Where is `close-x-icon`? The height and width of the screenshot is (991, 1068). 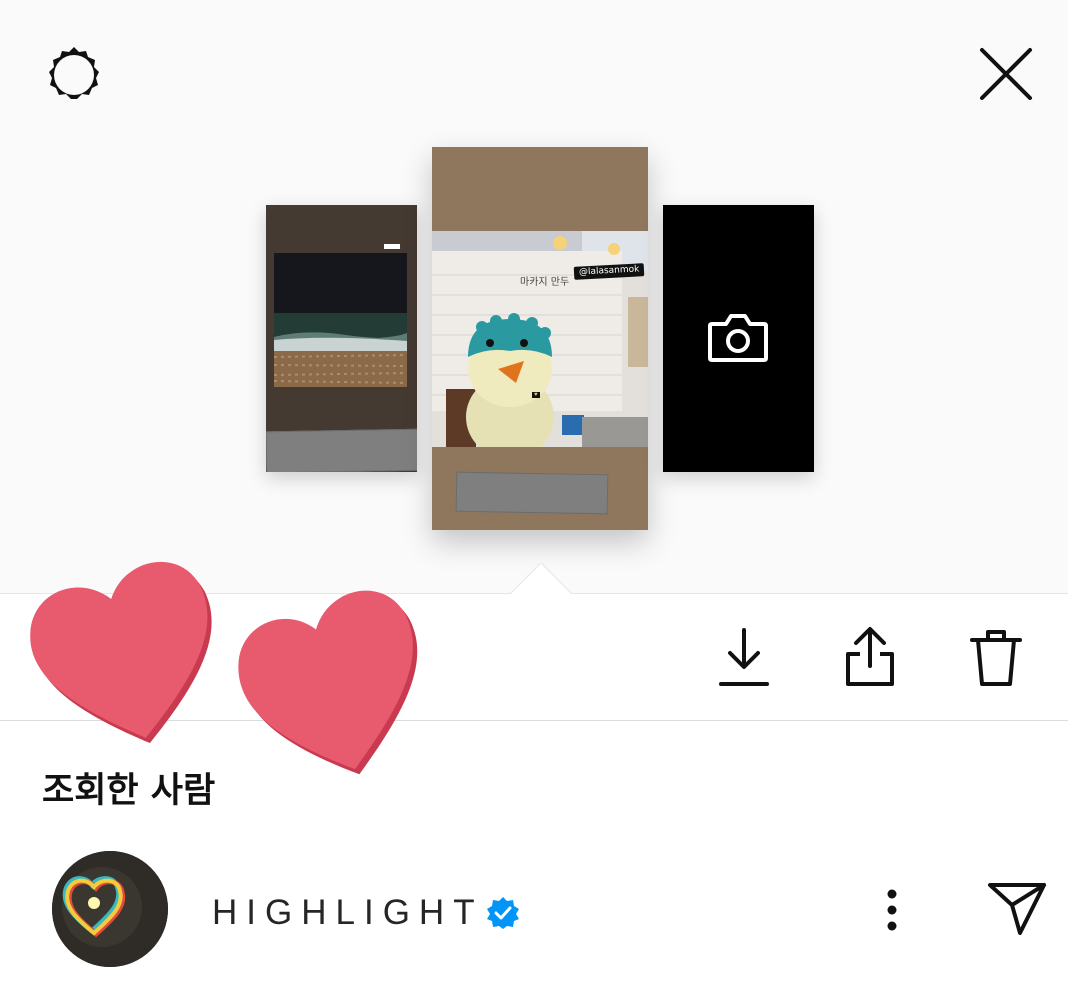 close-x-icon is located at coordinates (1006, 74).